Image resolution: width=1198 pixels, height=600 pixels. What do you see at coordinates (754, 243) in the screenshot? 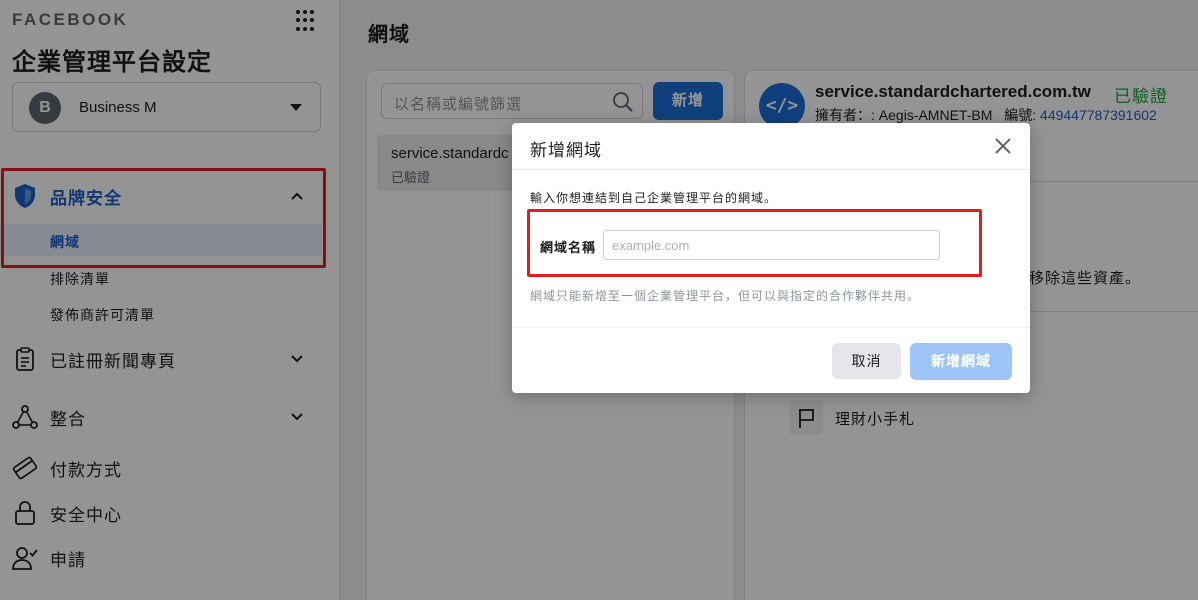
I see `highlight-annotation-box` at bounding box center [754, 243].